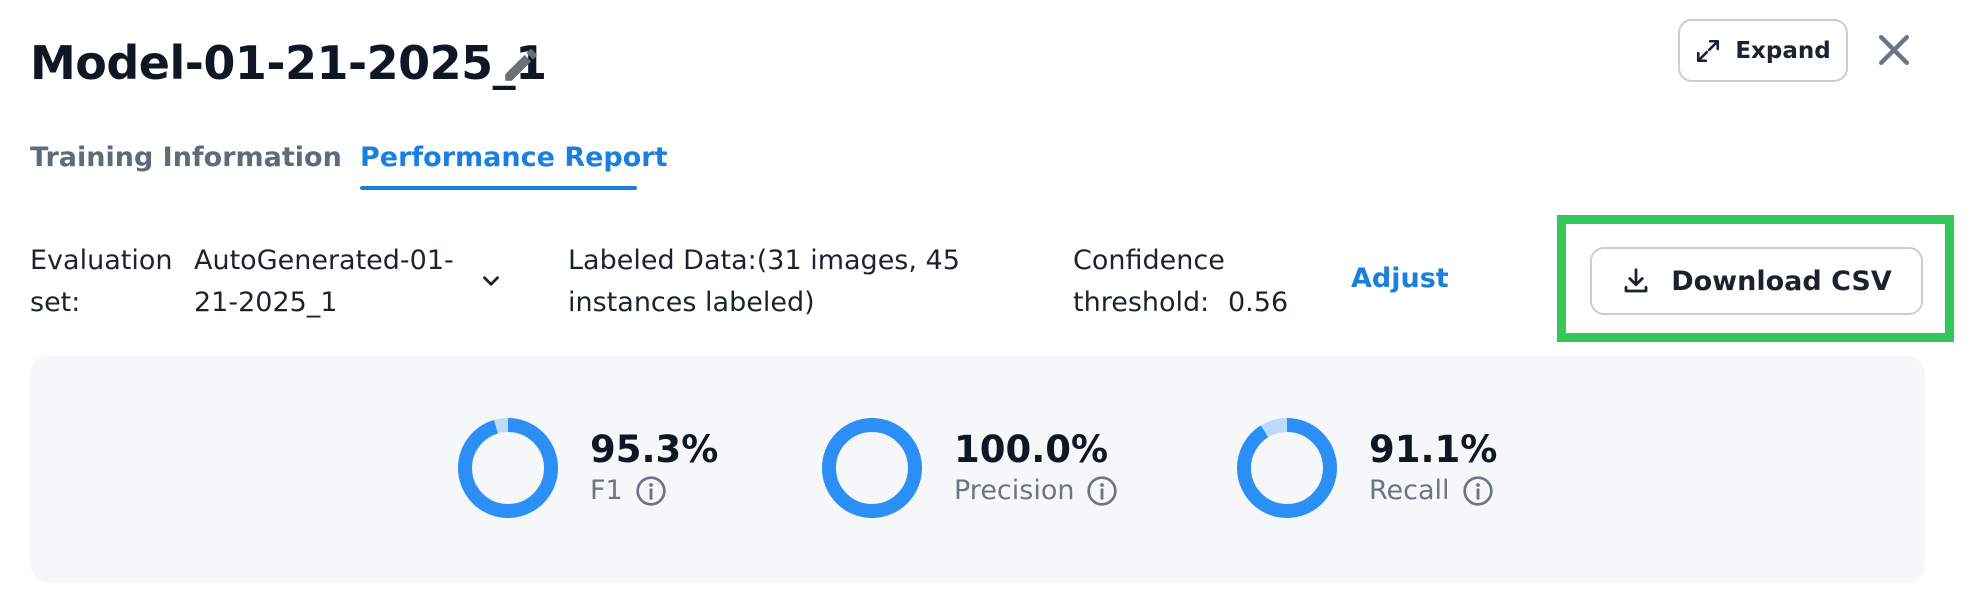 This screenshot has width=1980, height=607. I want to click on evaluation-set-select: AutoGenerated-01-21-2025_1, so click(329, 282).